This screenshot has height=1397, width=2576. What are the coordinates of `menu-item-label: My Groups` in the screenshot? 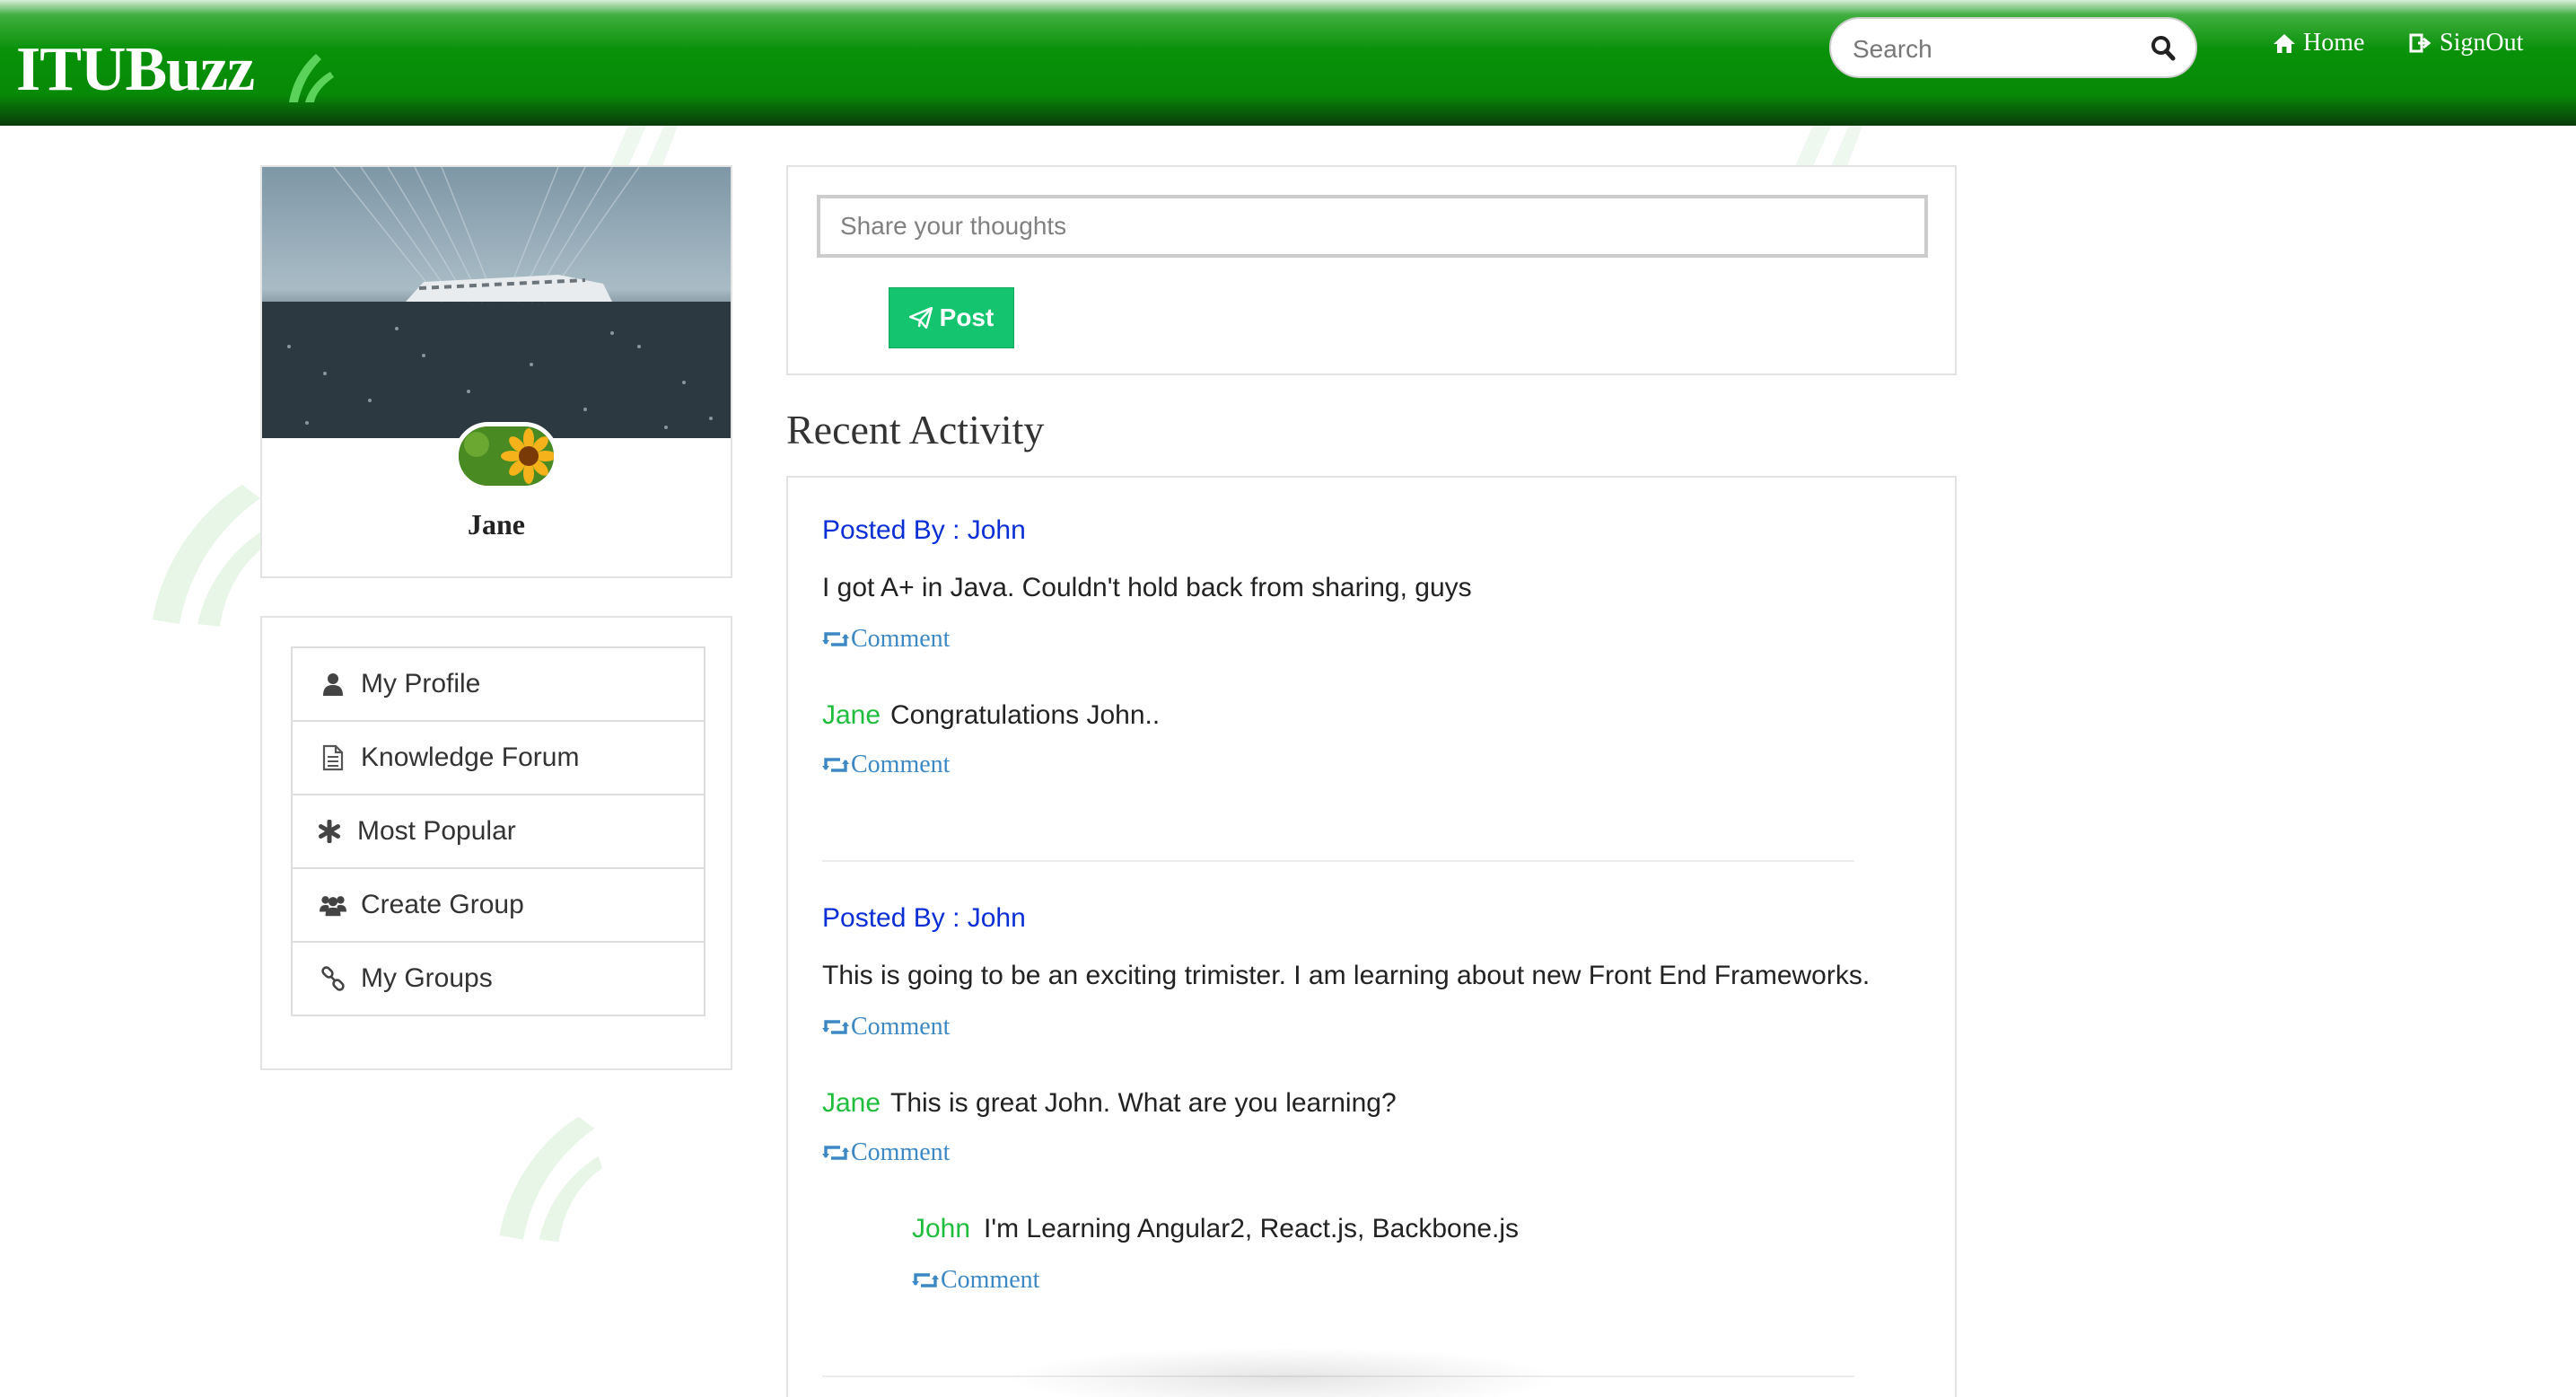 It's located at (427, 978).